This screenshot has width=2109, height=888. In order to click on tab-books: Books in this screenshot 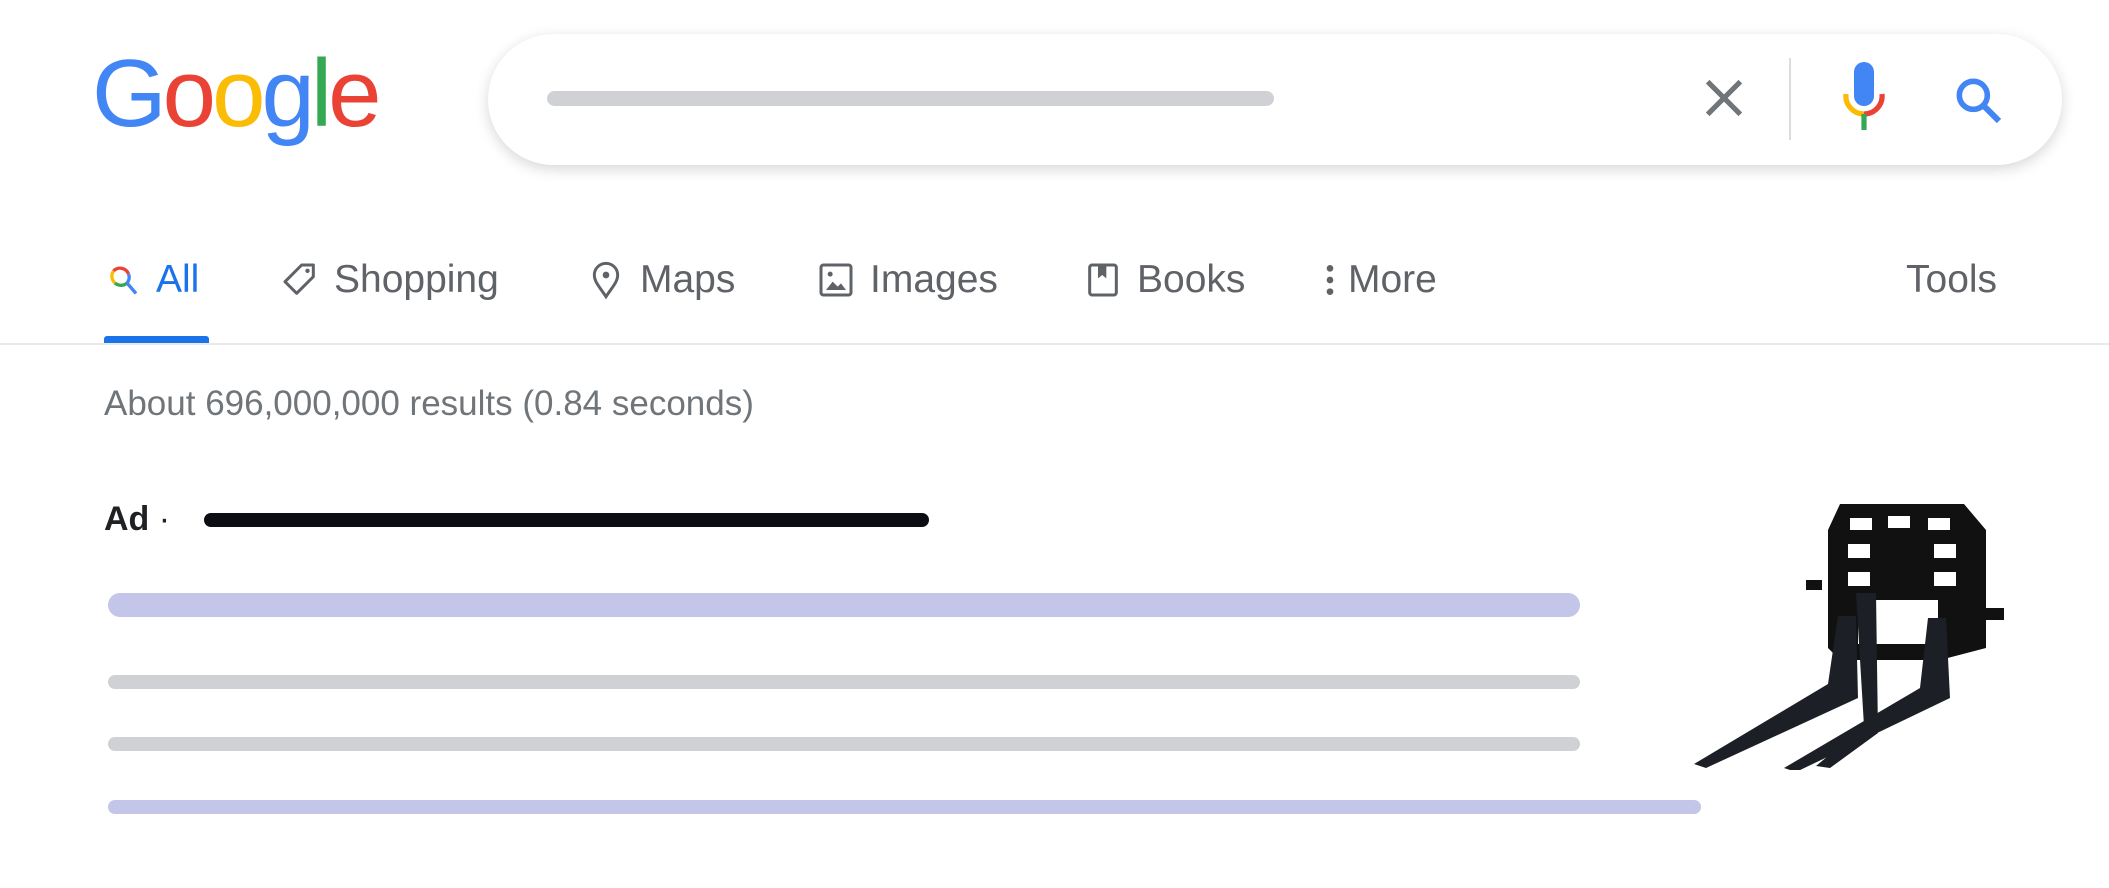, I will do `click(1164, 280)`.